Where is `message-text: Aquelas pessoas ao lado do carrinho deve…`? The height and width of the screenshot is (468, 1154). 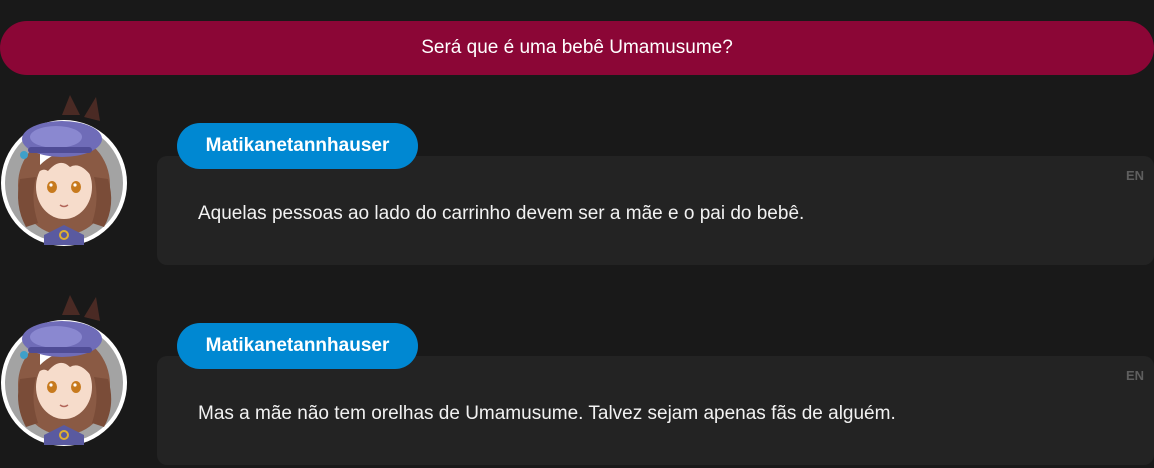 message-text: Aquelas pessoas ao lado do carrinho deve… is located at coordinates (501, 213).